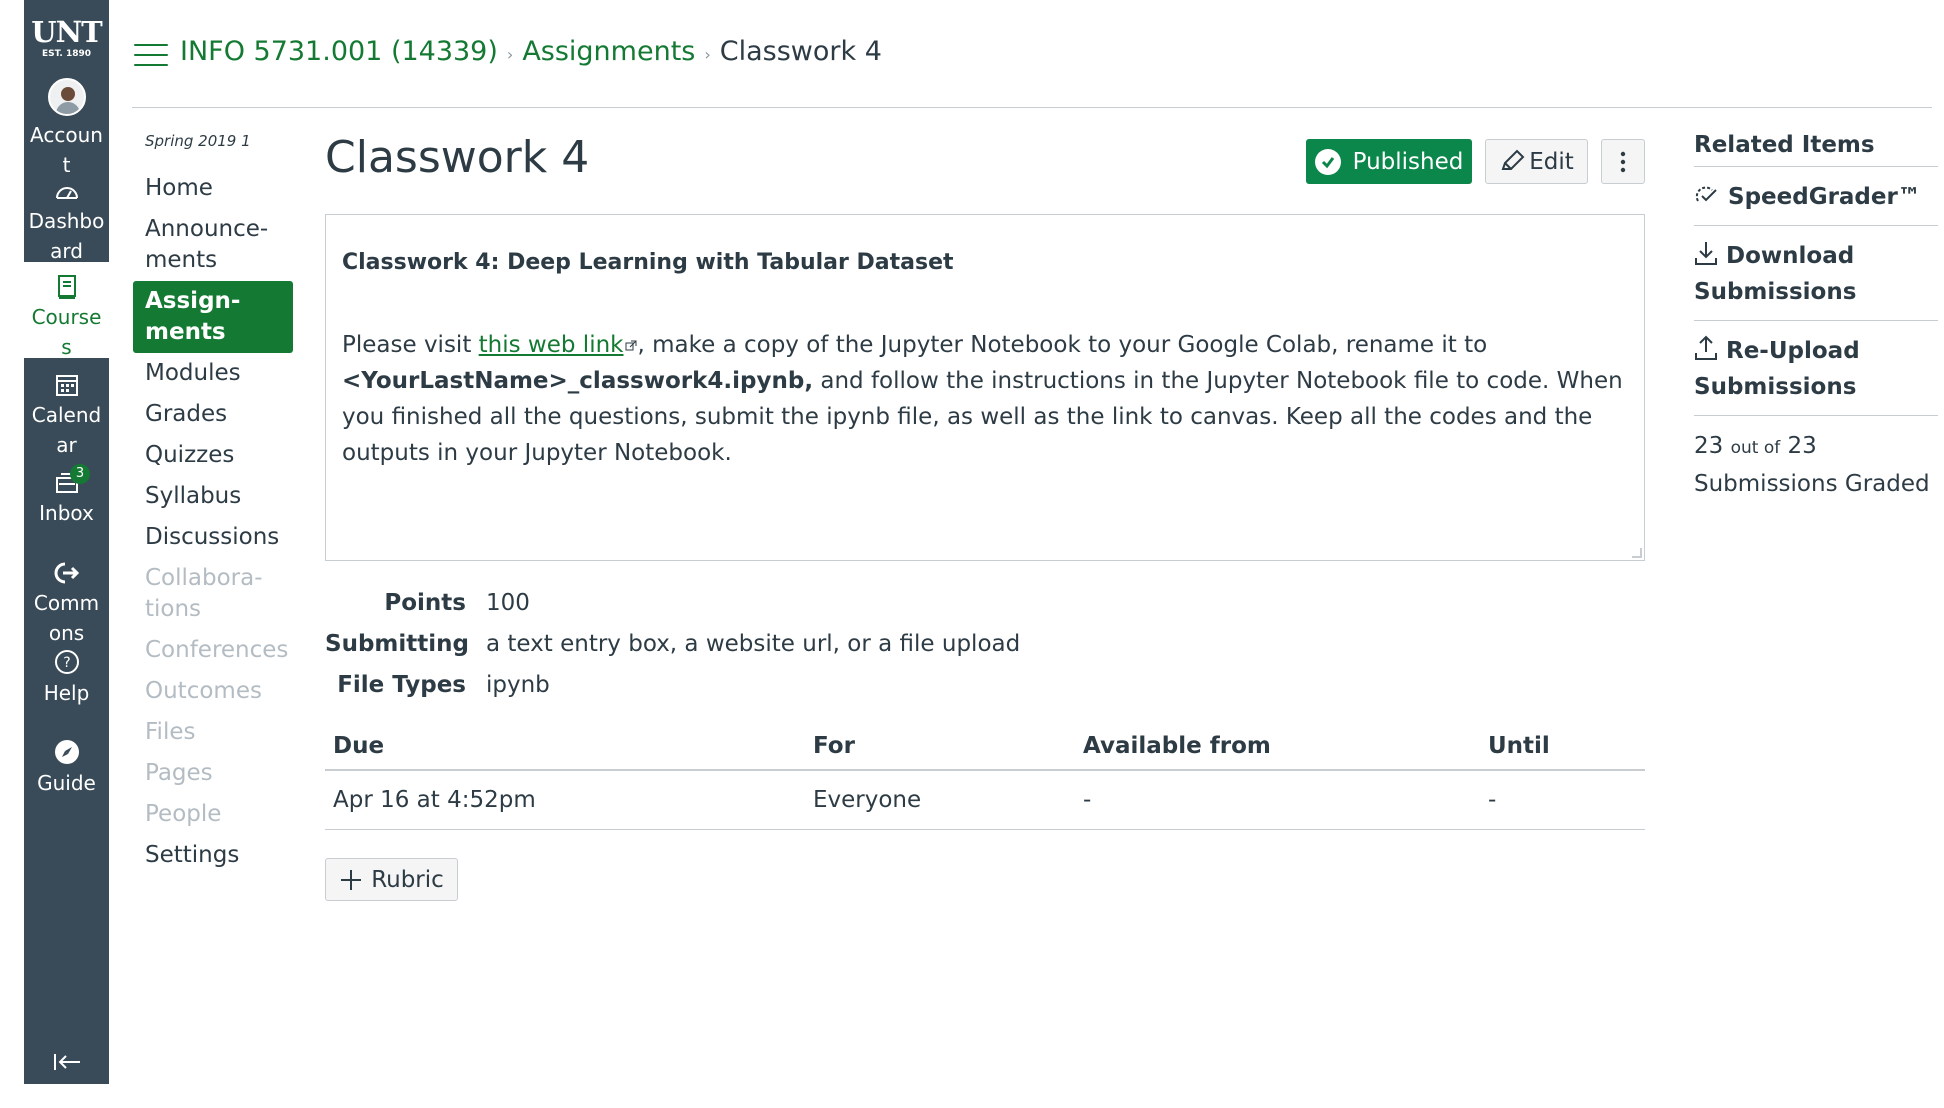  I want to click on global-nav-calendar: Calend ar, so click(66, 416).